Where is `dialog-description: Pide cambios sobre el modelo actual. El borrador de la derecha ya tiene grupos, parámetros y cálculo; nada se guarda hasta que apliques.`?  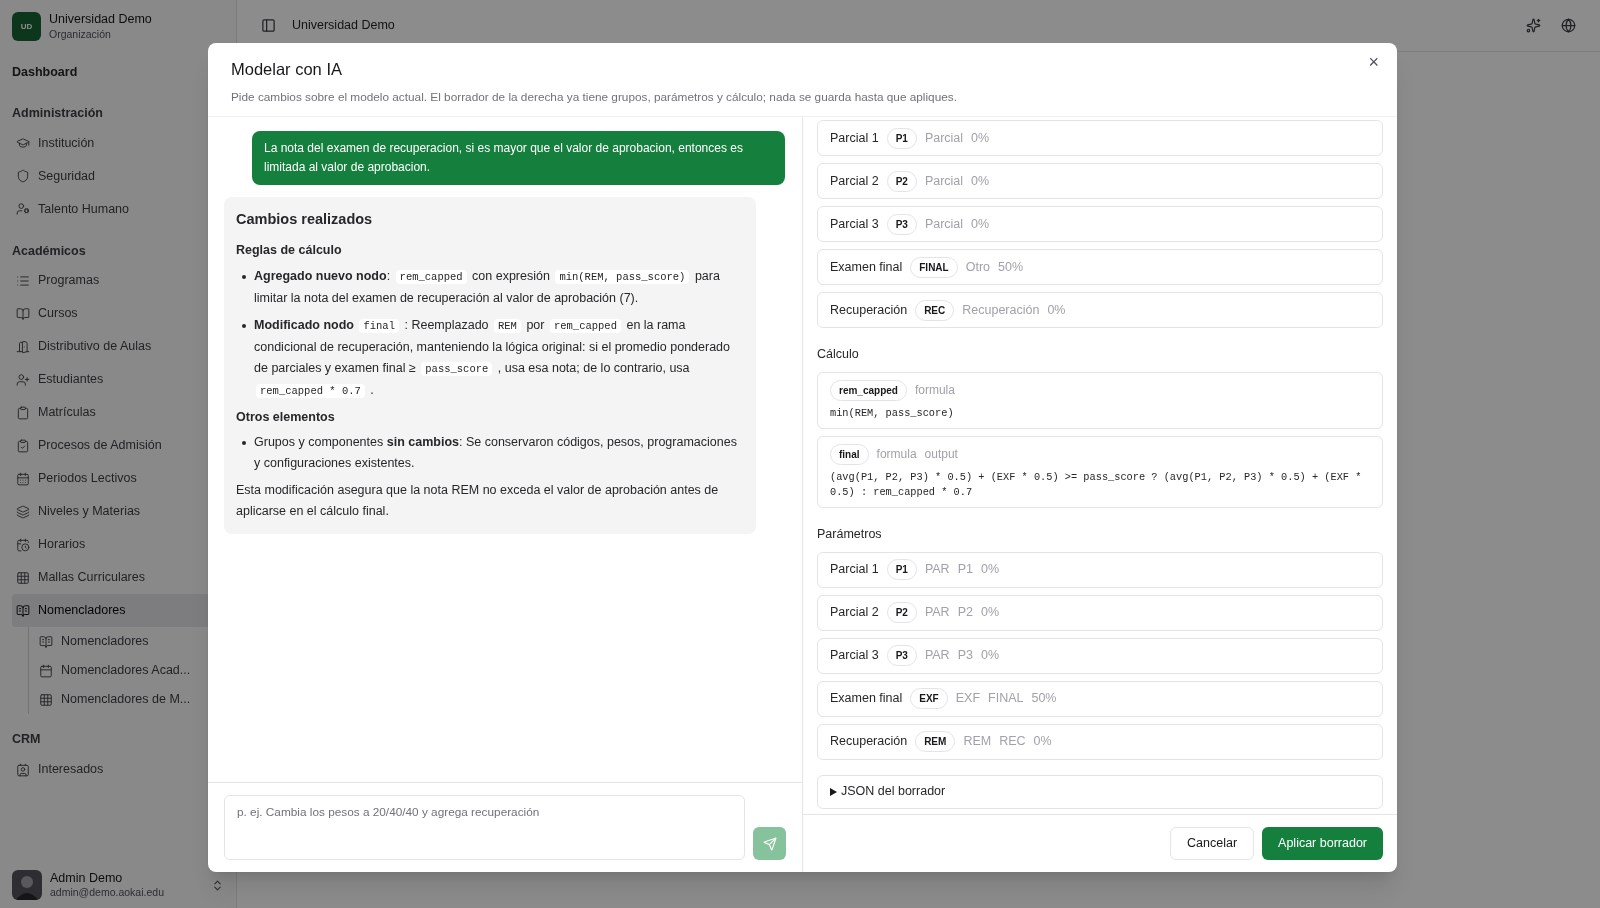 dialog-description: Pide cambios sobre el modelo actual. El borrador de la derecha ya tiene grupos, parámetros y cálculo; nada se guarda hasta que apliques. is located at coordinates (594, 97).